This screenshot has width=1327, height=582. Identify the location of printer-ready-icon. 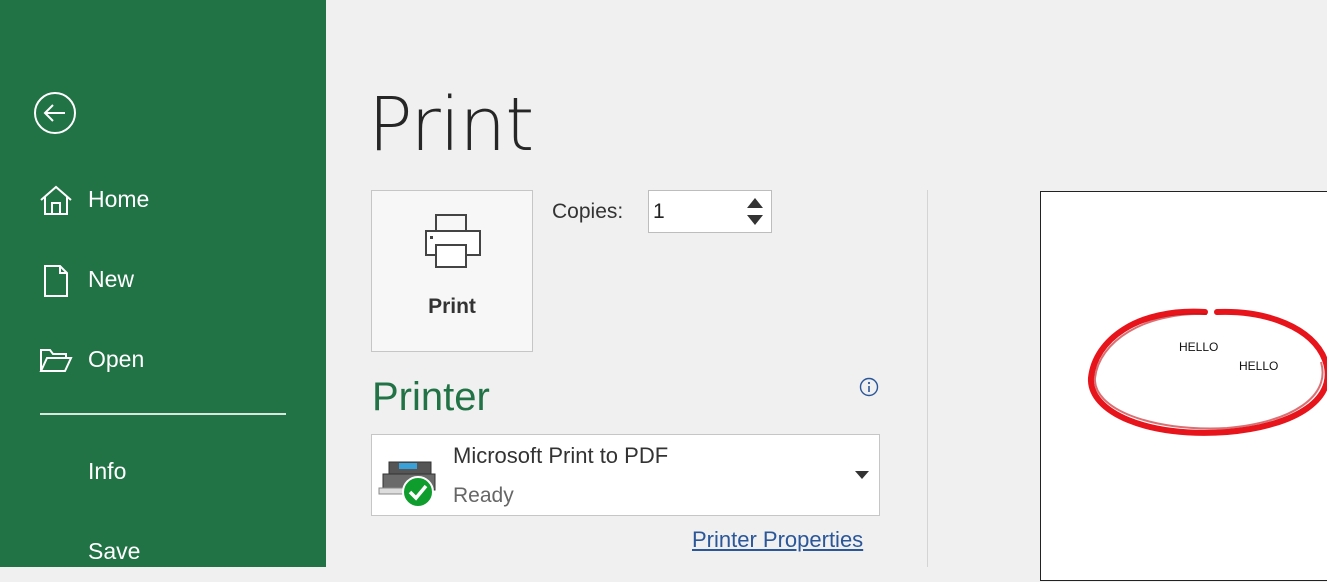
(407, 484).